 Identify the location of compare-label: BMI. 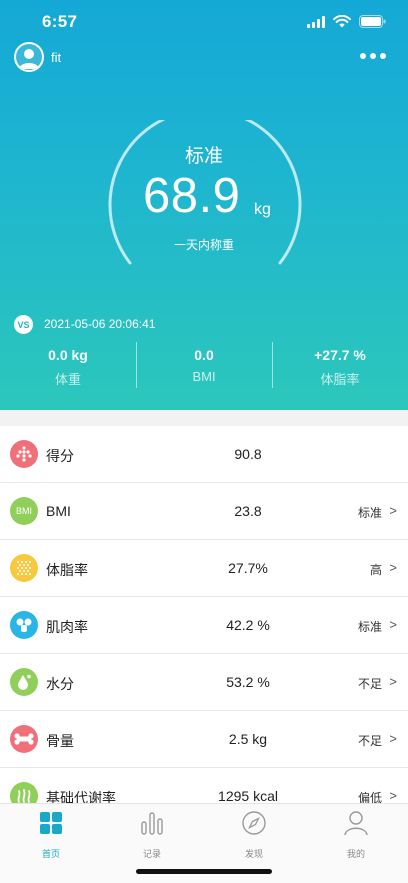
(204, 376).